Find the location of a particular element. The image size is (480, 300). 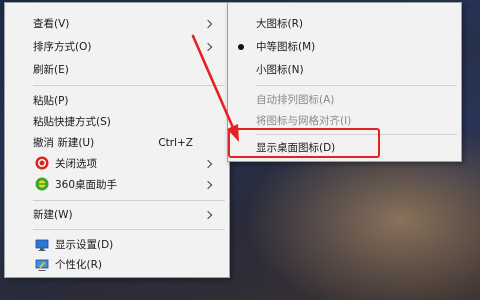

annotation-arrow is located at coordinates (215, 88).